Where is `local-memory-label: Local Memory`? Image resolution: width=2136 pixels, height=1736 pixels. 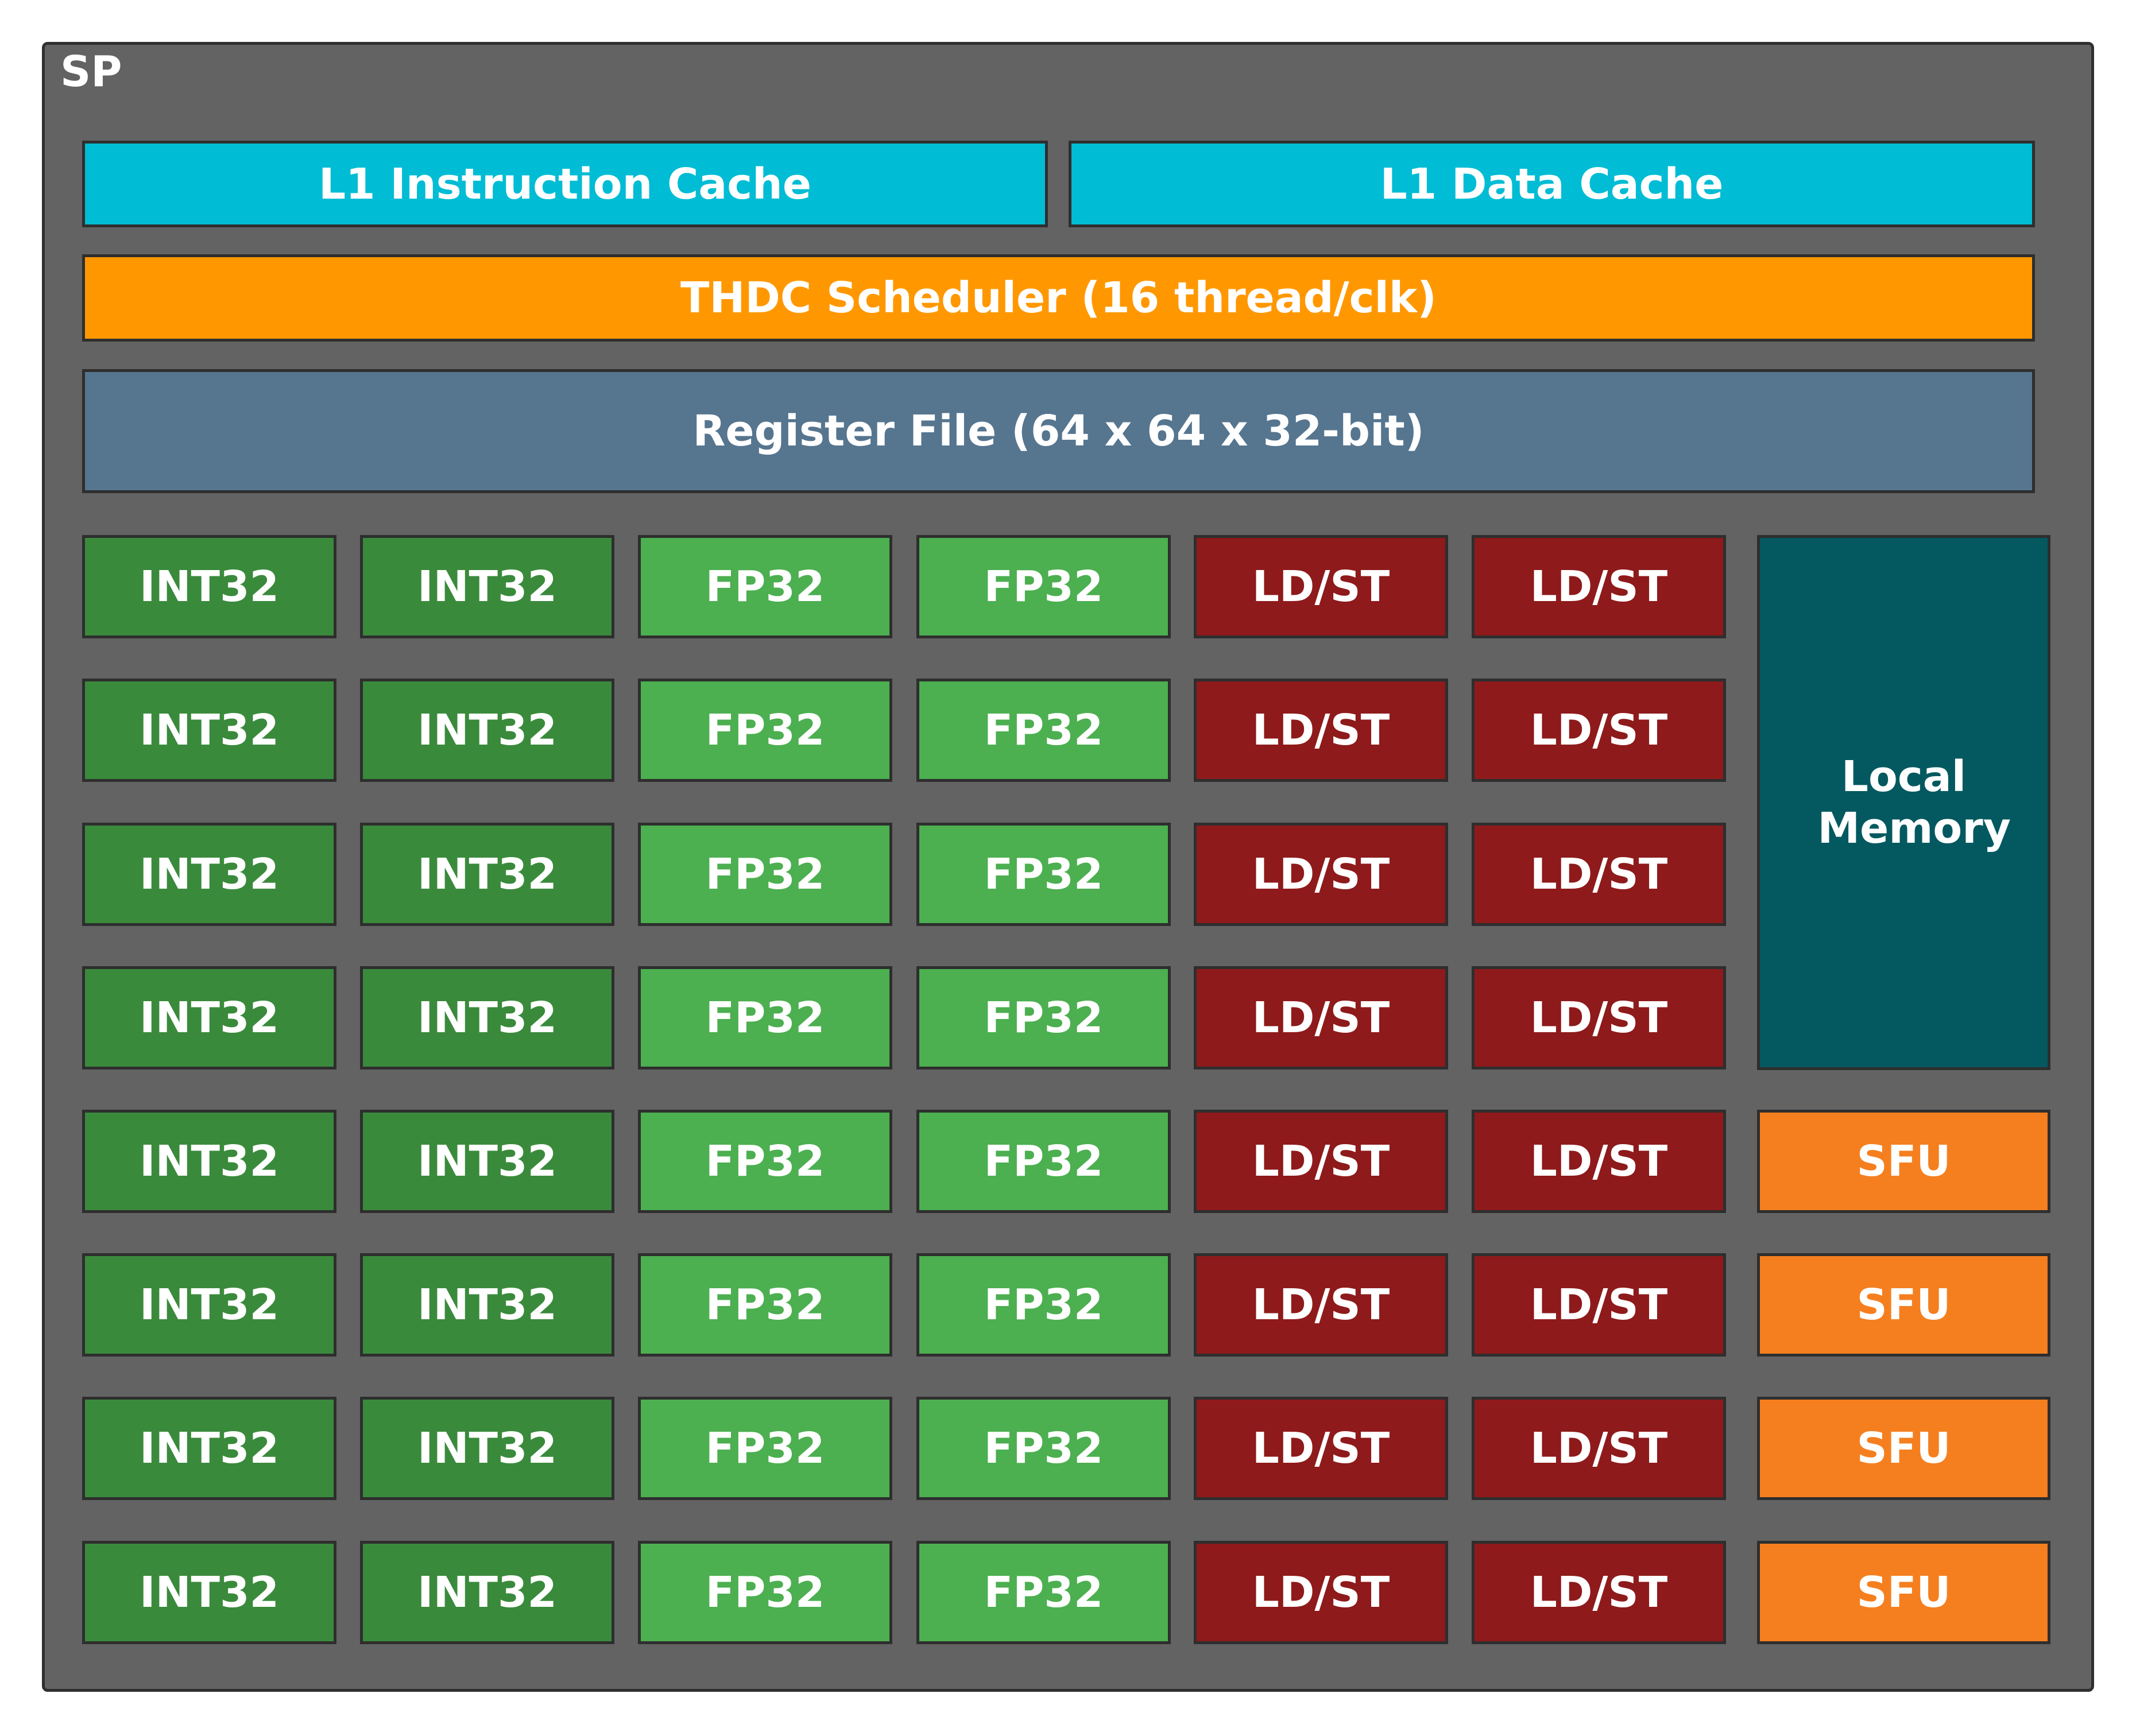
local-memory-label: Local Memory is located at coordinates (1914, 802).